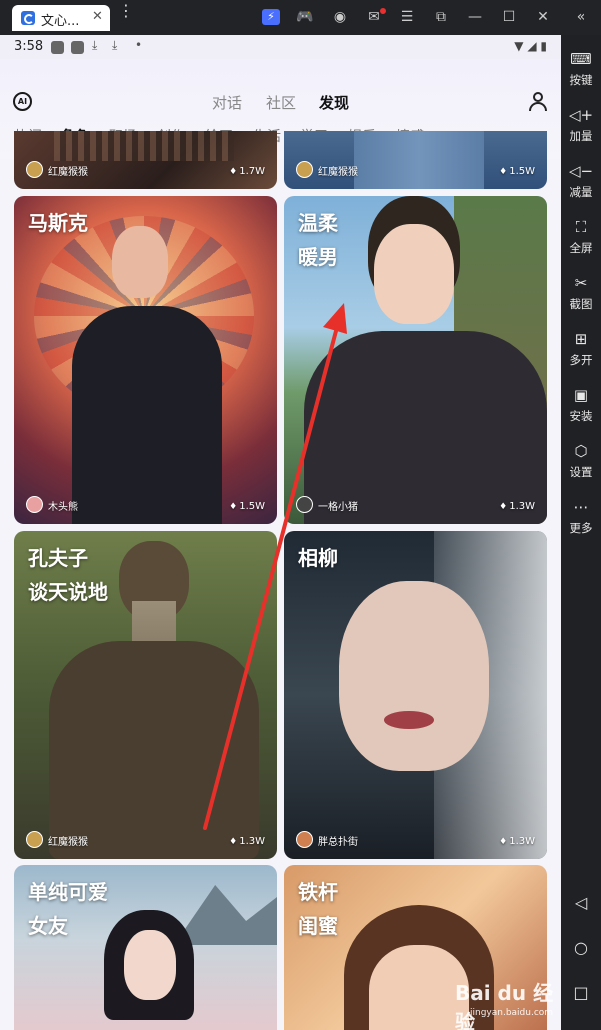 Image resolution: width=601 pixels, height=1030 pixels. I want to click on card-title: 温柔 暖男, so click(318, 240).